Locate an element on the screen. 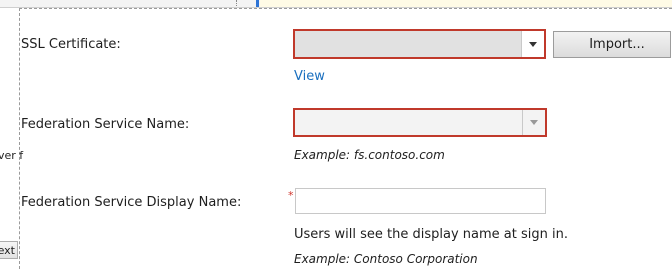  next-button: ext is located at coordinates (9, 250).